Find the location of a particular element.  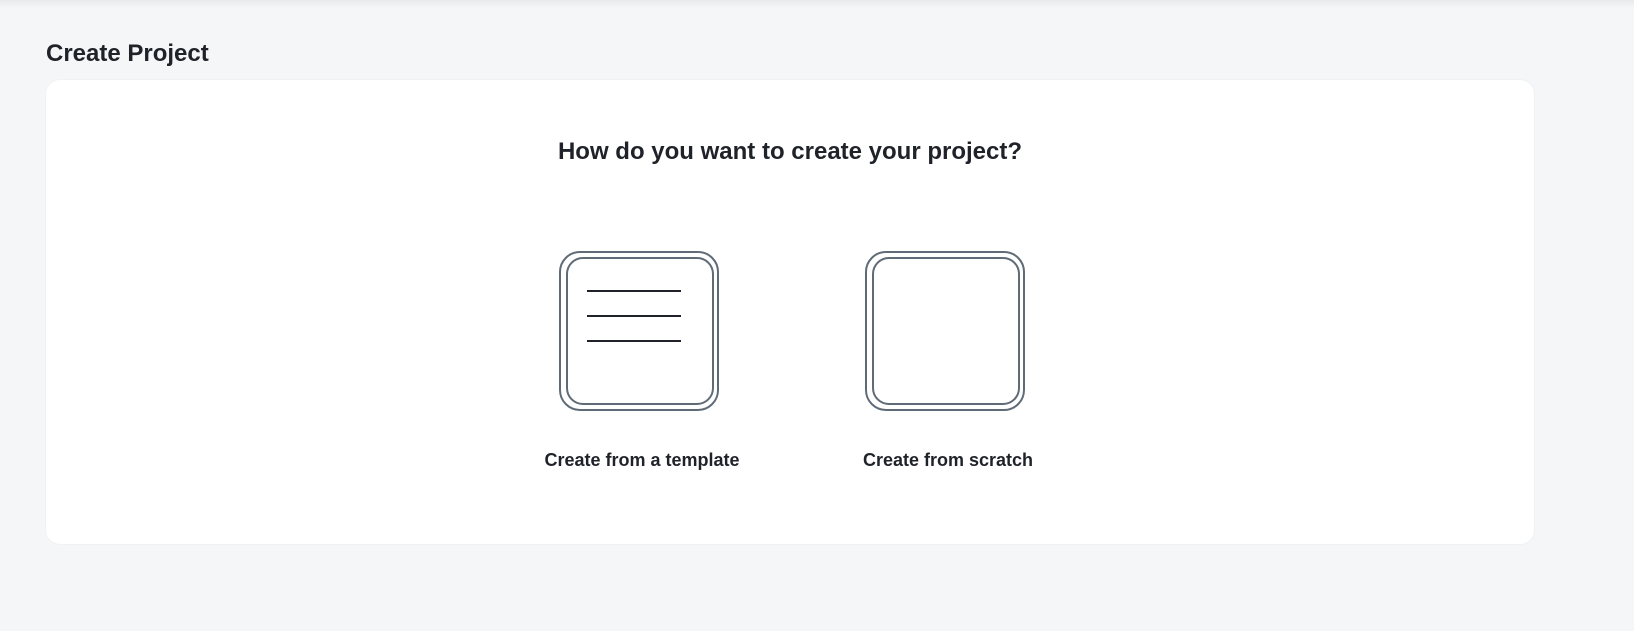

create-from-template-label: Create from a template is located at coordinates (642, 460).